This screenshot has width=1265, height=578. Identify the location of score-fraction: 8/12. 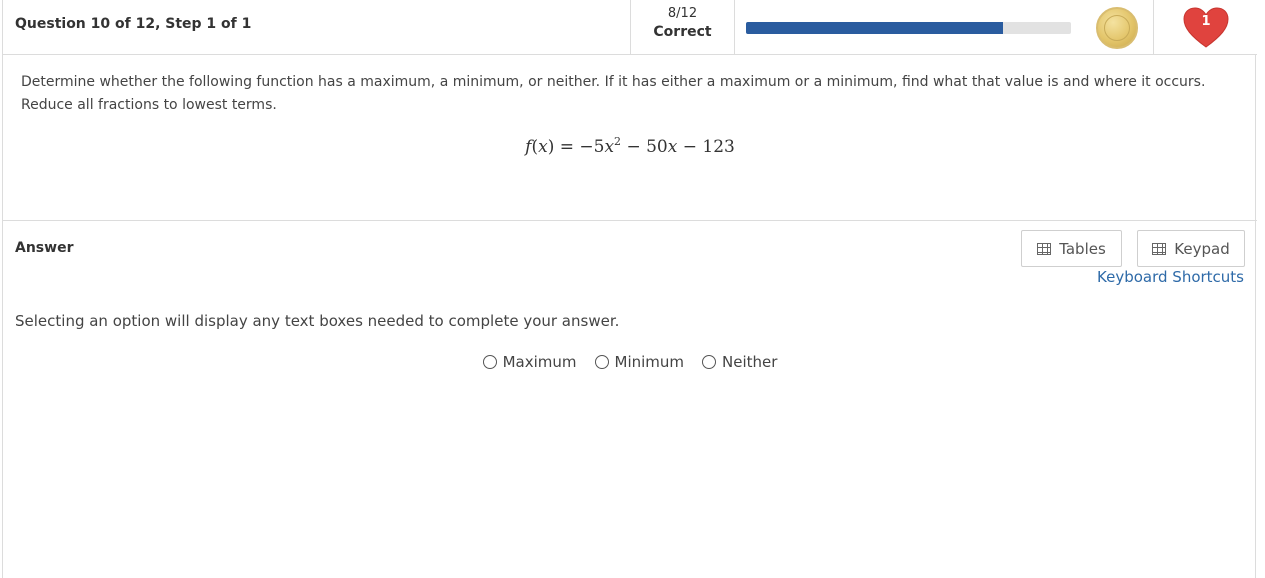
(682, 13).